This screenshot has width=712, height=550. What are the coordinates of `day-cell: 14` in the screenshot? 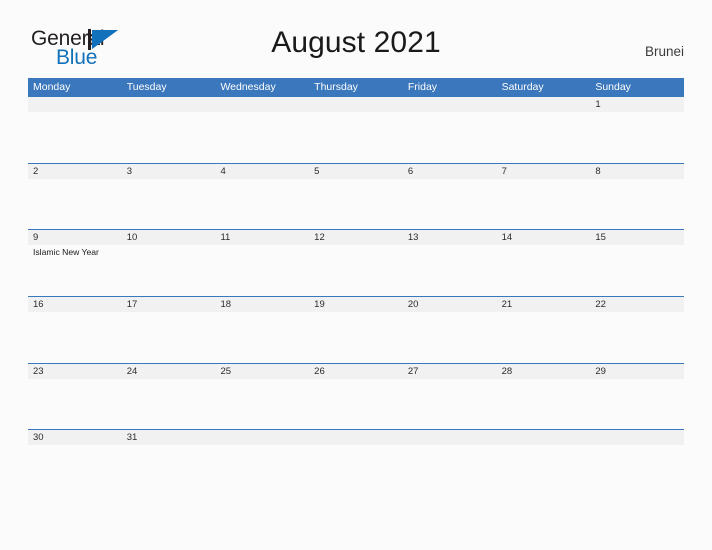 It's located at (544, 263).